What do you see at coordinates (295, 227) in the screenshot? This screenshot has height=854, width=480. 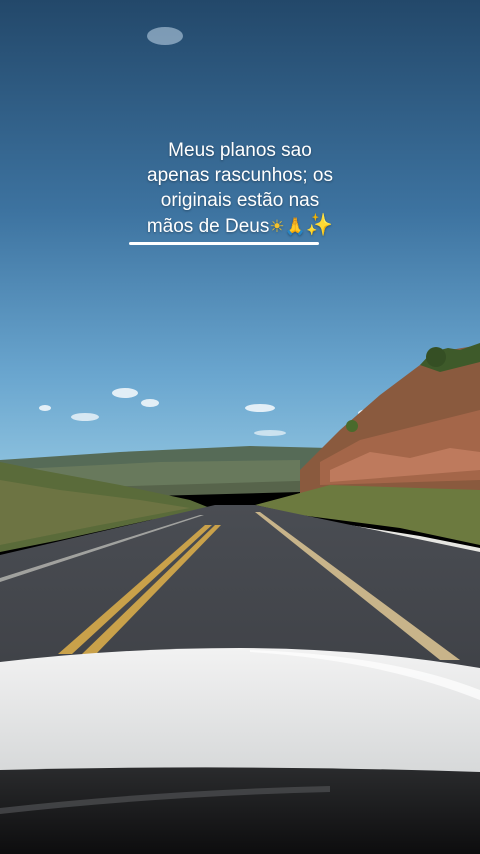 I see `praying-hands-icon: 🙏` at bounding box center [295, 227].